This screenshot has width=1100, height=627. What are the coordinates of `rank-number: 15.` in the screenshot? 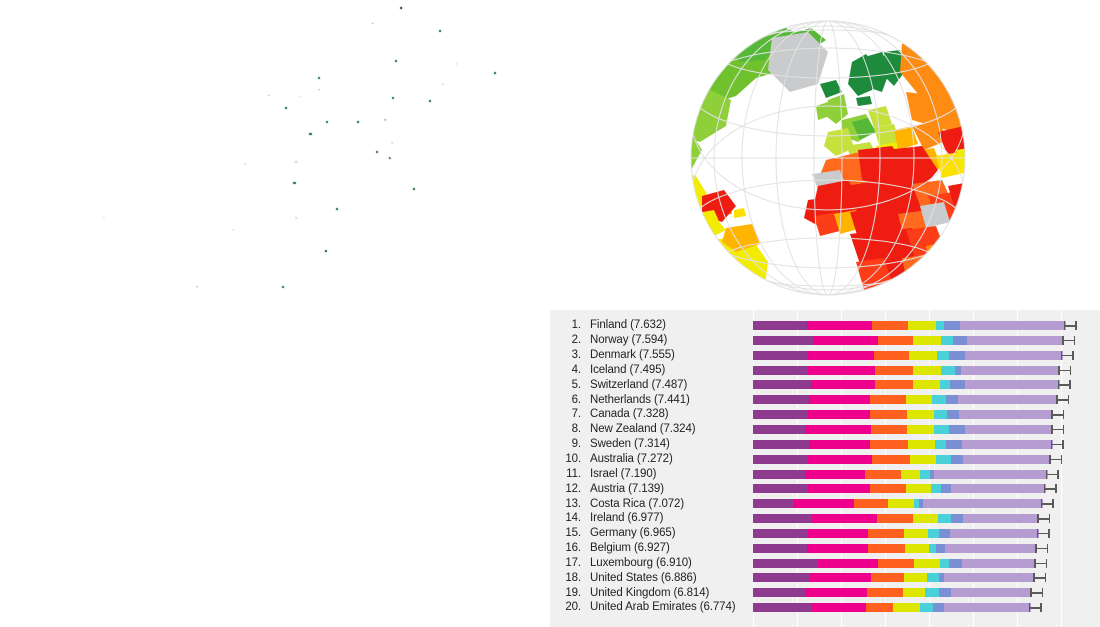 It's located at (573, 533).